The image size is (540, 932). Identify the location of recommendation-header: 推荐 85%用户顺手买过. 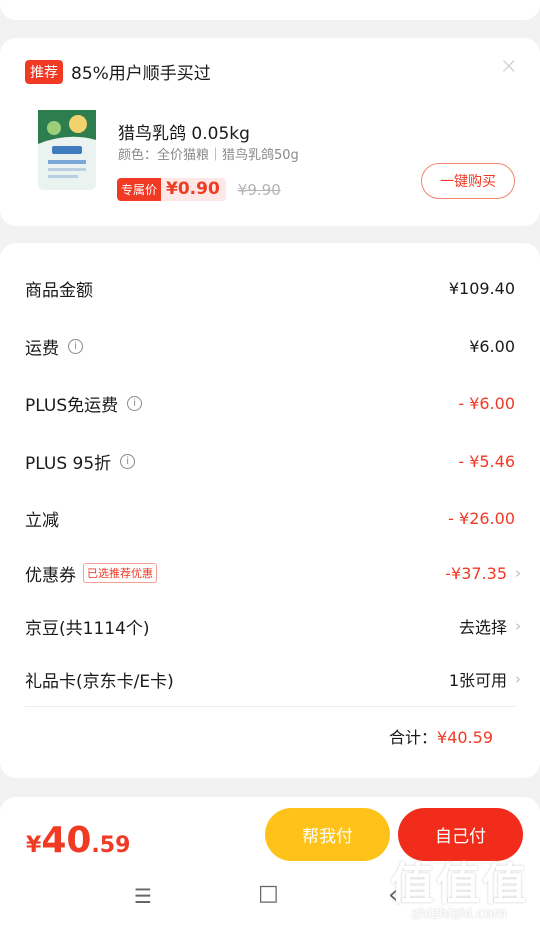
(118, 71).